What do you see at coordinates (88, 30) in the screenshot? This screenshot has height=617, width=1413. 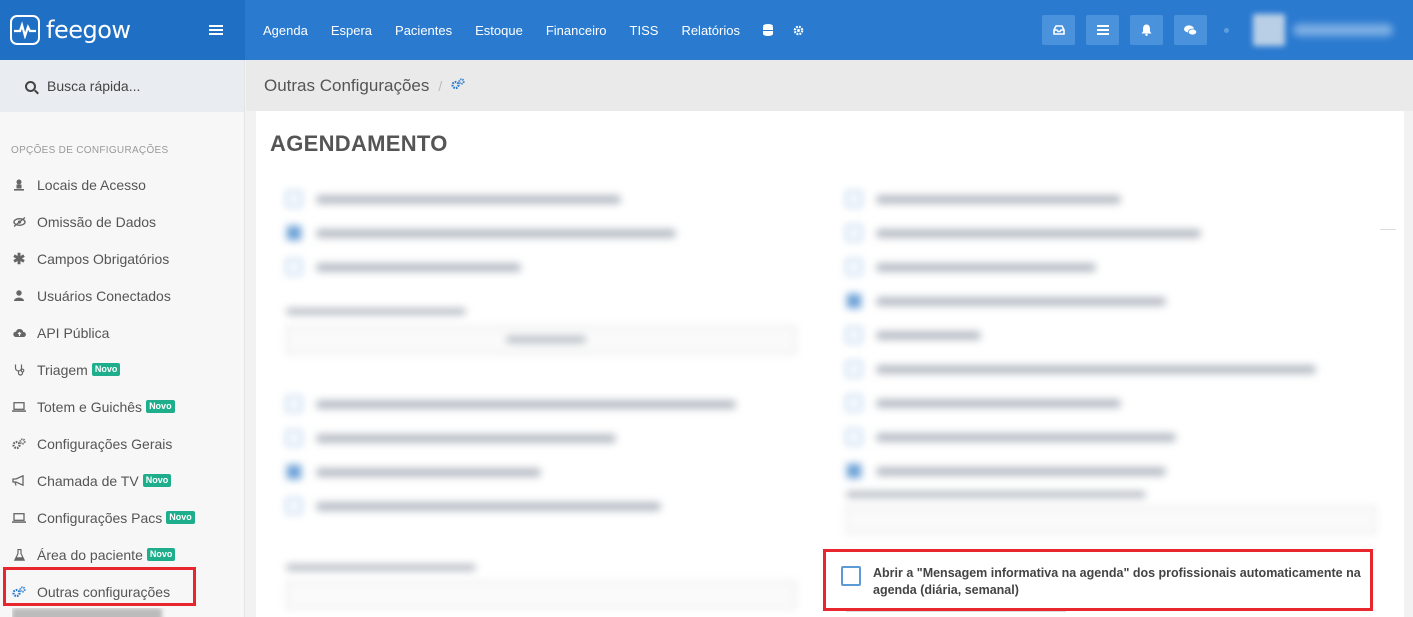 I see `brand-name: feegow` at bounding box center [88, 30].